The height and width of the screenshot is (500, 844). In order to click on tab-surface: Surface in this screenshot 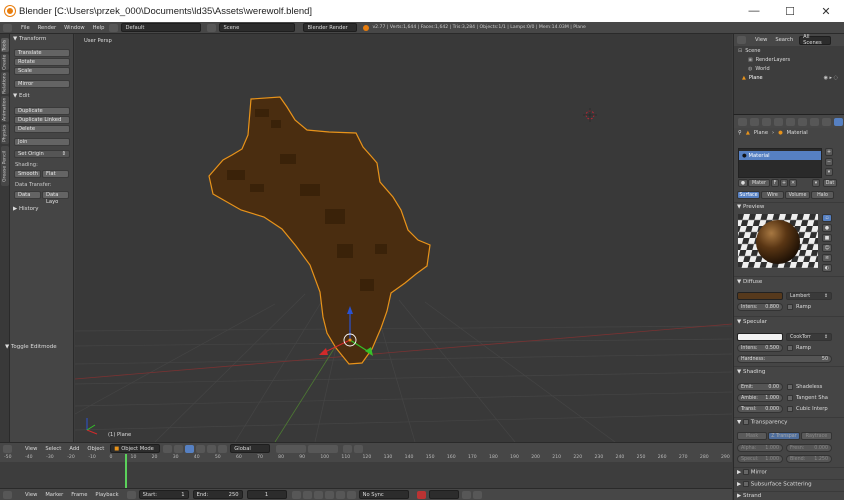, I will do `click(748, 195)`.